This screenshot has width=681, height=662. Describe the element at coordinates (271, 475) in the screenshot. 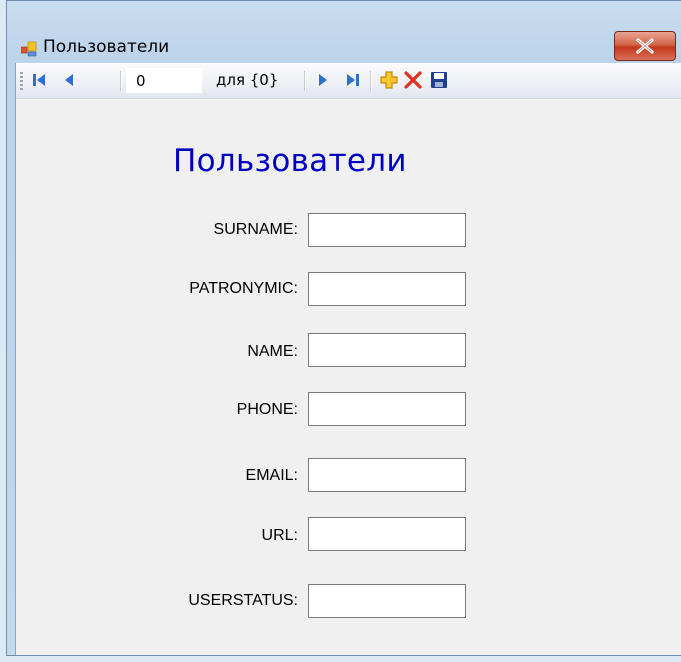

I see `email-label: EMAIL:` at that location.